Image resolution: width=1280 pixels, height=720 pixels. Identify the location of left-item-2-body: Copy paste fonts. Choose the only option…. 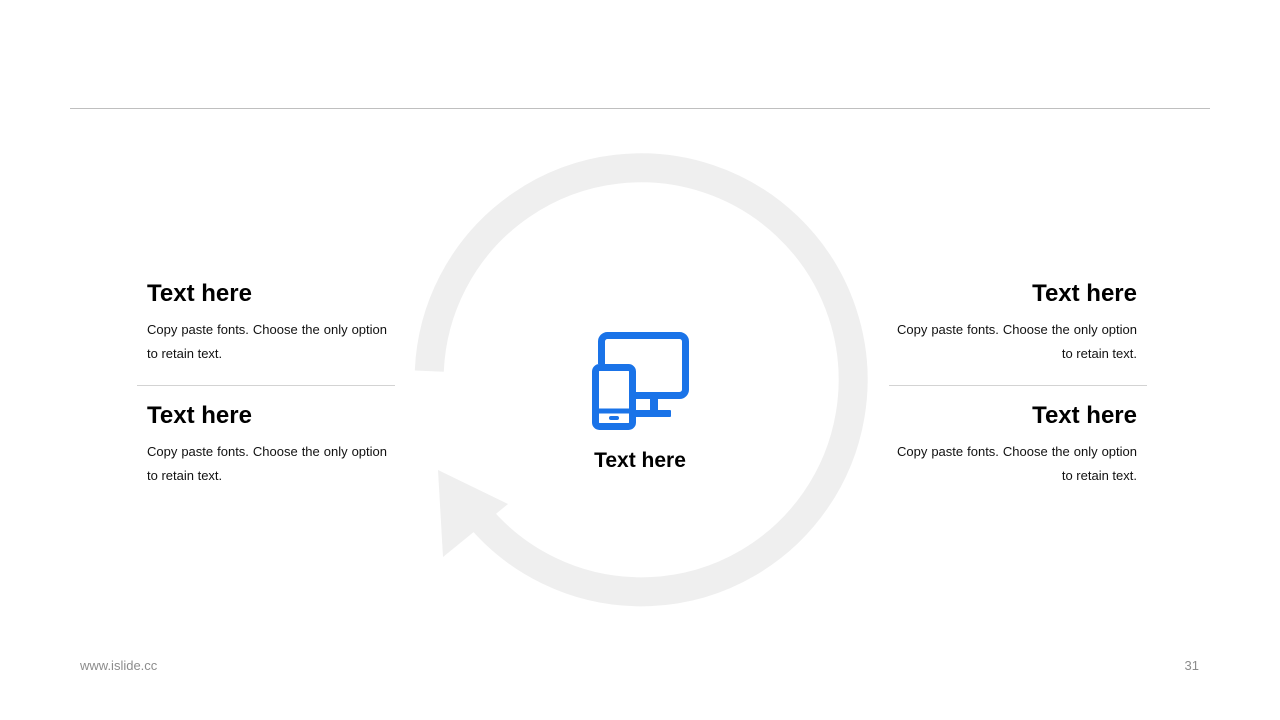
(267, 463).